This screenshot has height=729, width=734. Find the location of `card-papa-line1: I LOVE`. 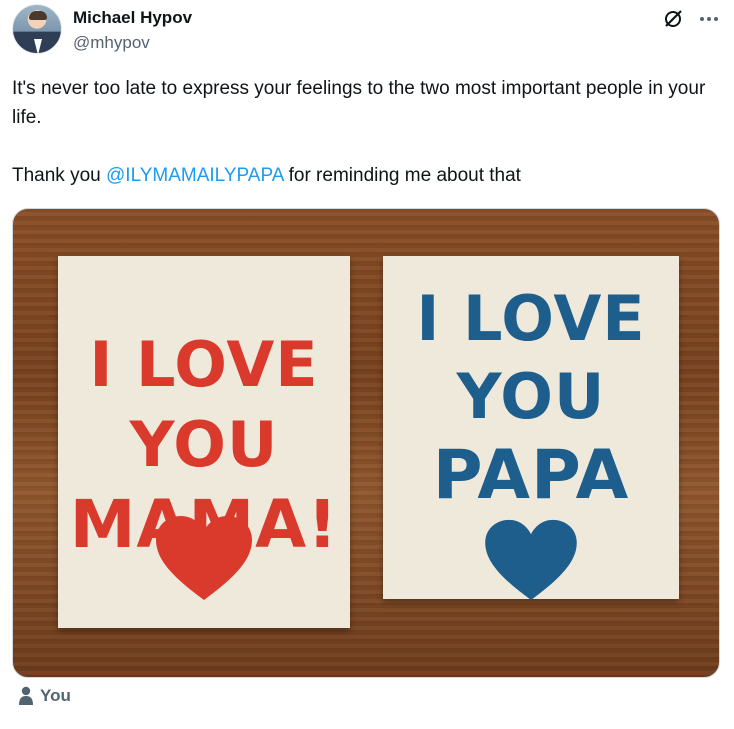

card-papa-line1: I LOVE is located at coordinates (531, 318).